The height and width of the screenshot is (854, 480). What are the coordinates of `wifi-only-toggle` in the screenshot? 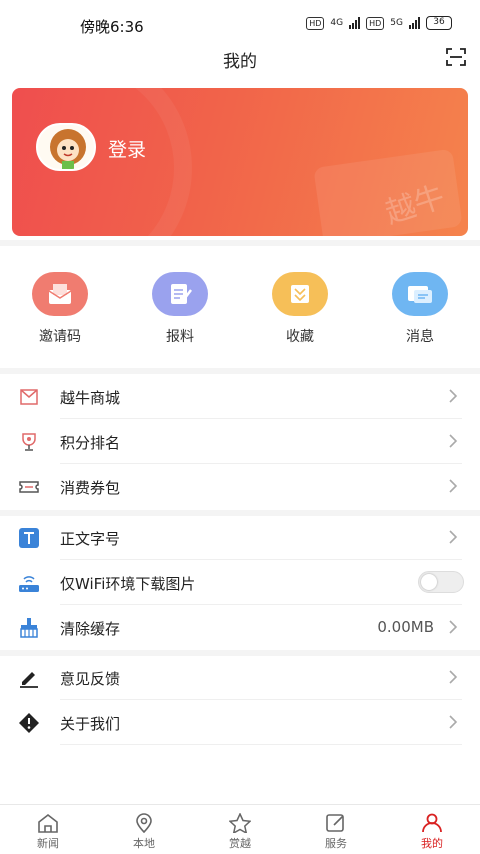 It's located at (441, 582).